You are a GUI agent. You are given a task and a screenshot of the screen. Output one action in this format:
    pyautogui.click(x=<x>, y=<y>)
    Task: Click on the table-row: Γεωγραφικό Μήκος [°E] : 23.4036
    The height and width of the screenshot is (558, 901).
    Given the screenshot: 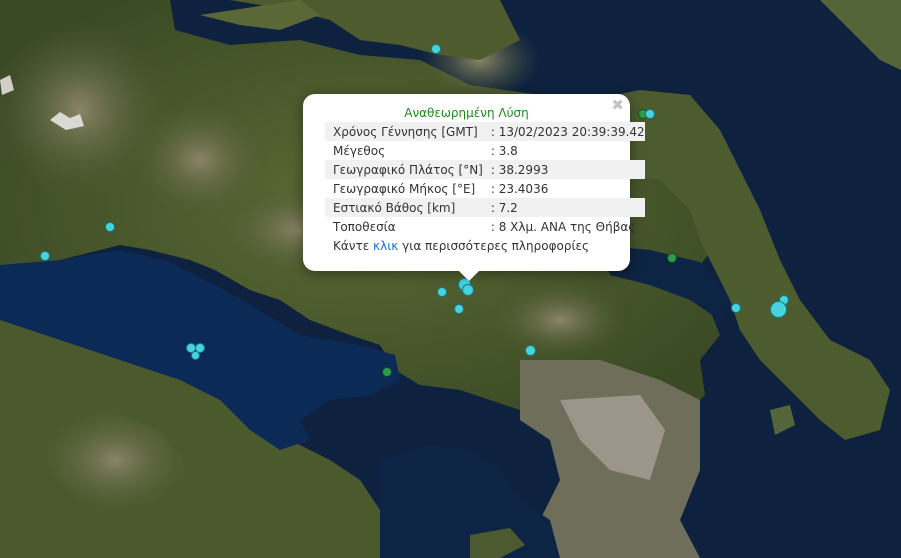 What is the action you would take?
    pyautogui.click(x=485, y=188)
    